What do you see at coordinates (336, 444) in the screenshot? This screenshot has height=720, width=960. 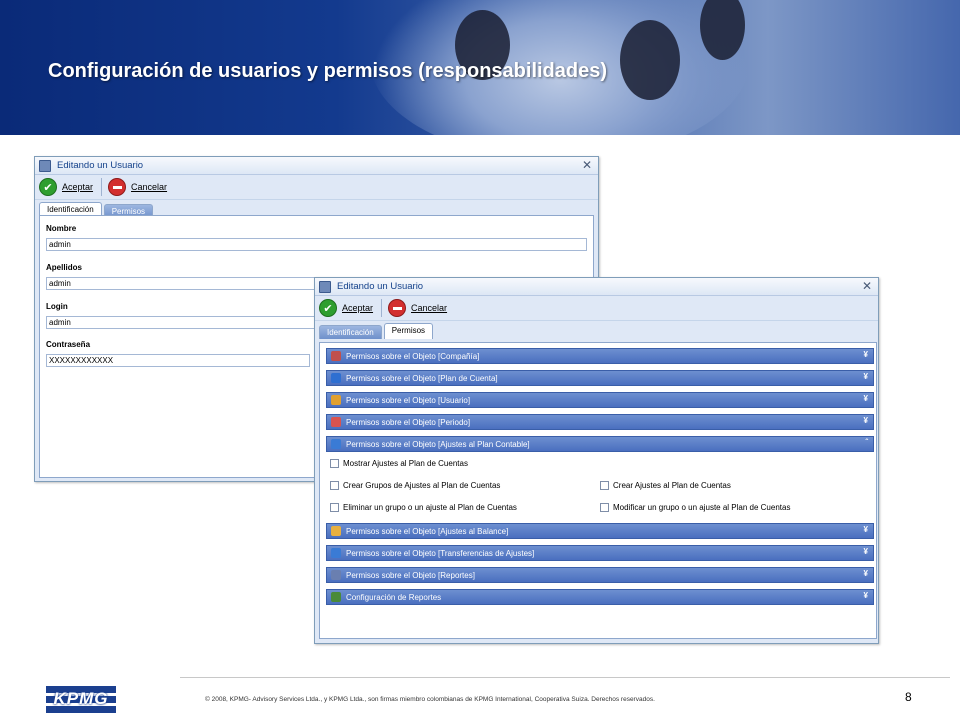 I see `adjust-icon` at bounding box center [336, 444].